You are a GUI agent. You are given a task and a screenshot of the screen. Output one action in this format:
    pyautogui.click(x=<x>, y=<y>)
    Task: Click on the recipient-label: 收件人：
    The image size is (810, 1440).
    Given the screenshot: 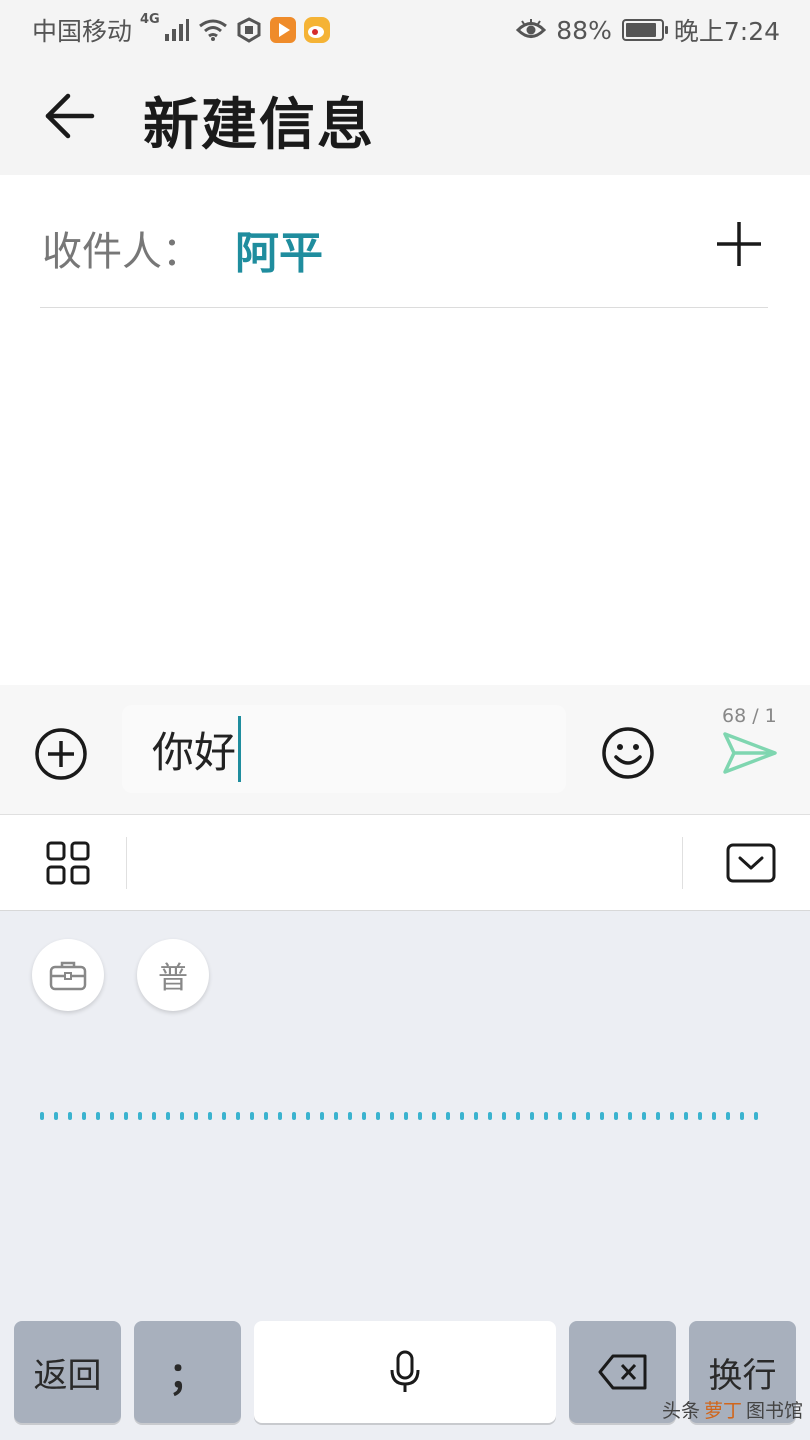 What is the action you would take?
    pyautogui.click(x=122, y=252)
    